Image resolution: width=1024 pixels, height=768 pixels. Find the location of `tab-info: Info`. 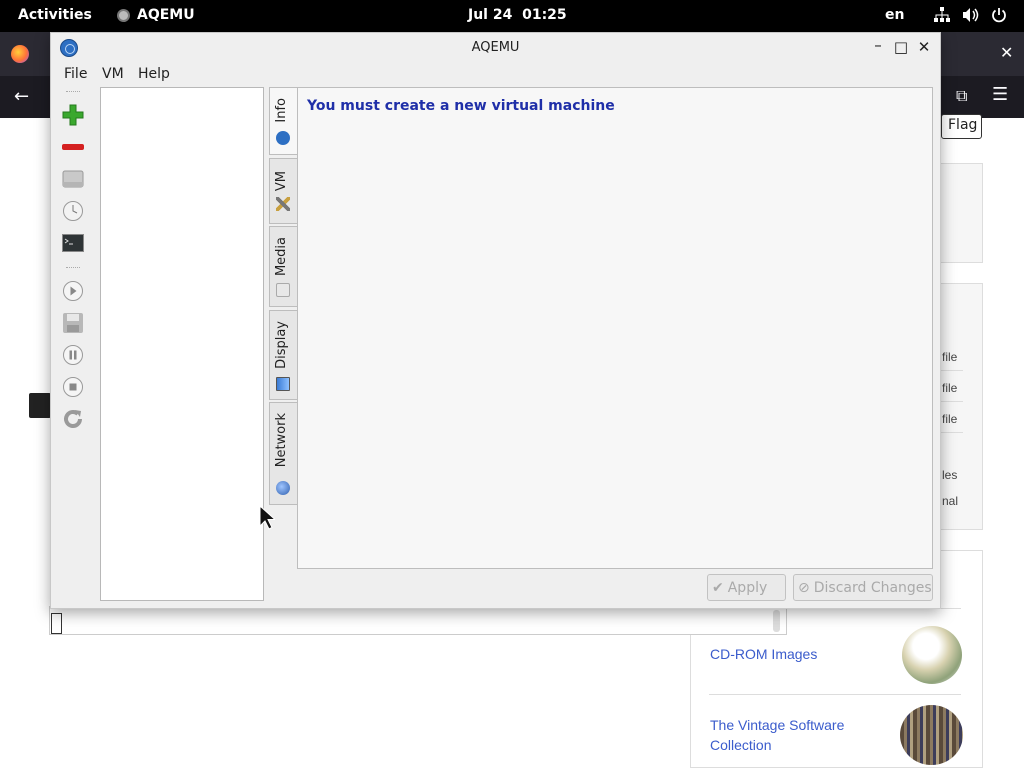

tab-info: Info is located at coordinates (283, 121).